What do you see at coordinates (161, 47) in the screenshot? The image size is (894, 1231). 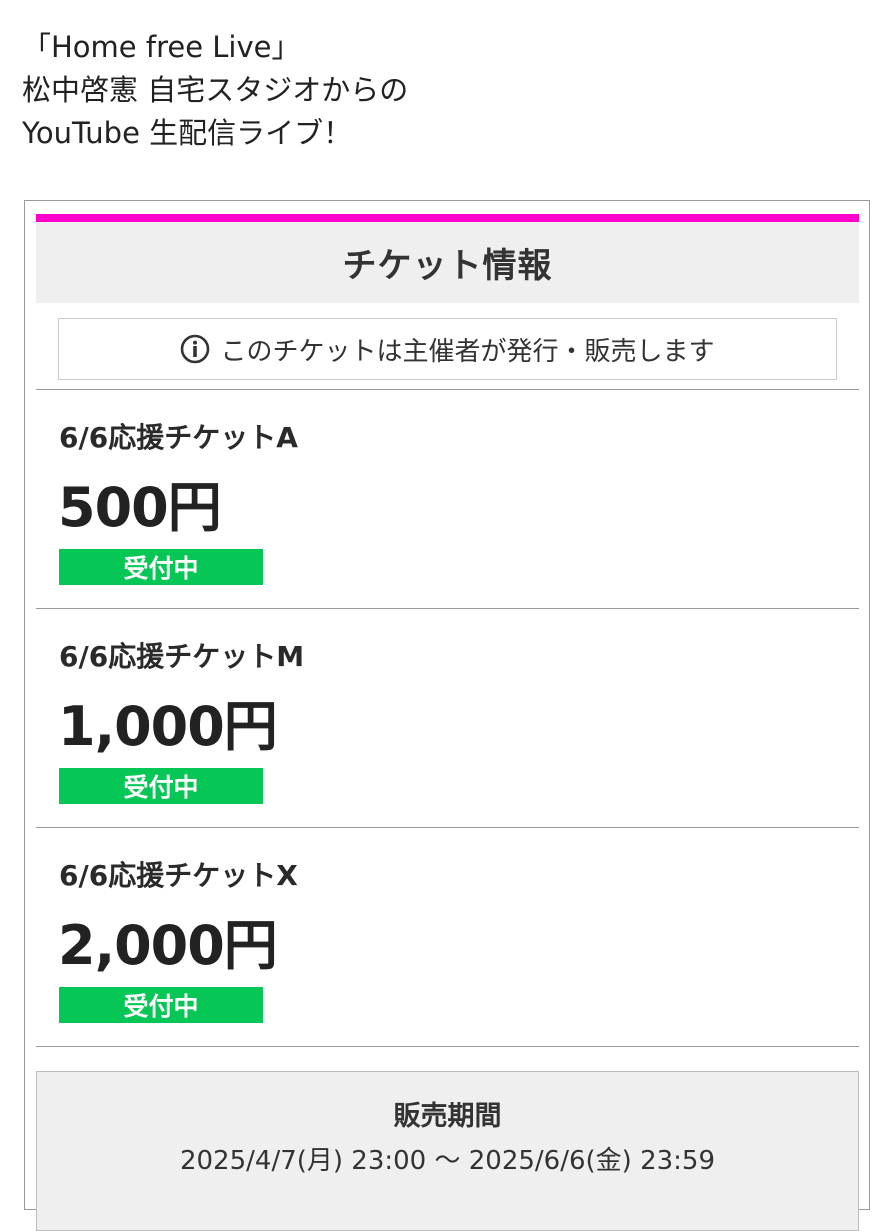 I see `event-title-line: 「Home free Live」` at bounding box center [161, 47].